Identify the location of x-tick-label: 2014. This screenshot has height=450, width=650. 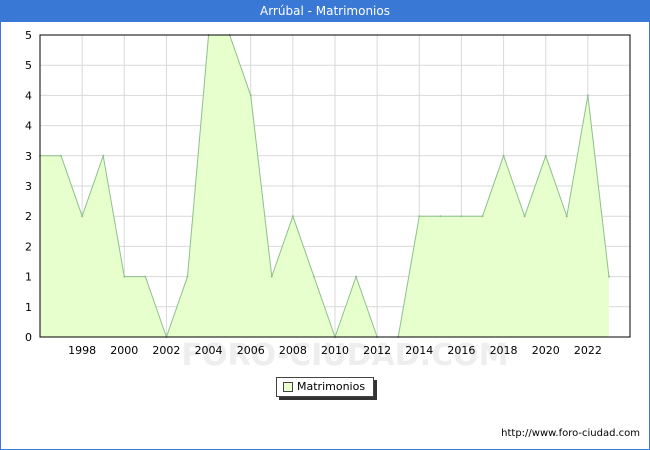
(419, 350).